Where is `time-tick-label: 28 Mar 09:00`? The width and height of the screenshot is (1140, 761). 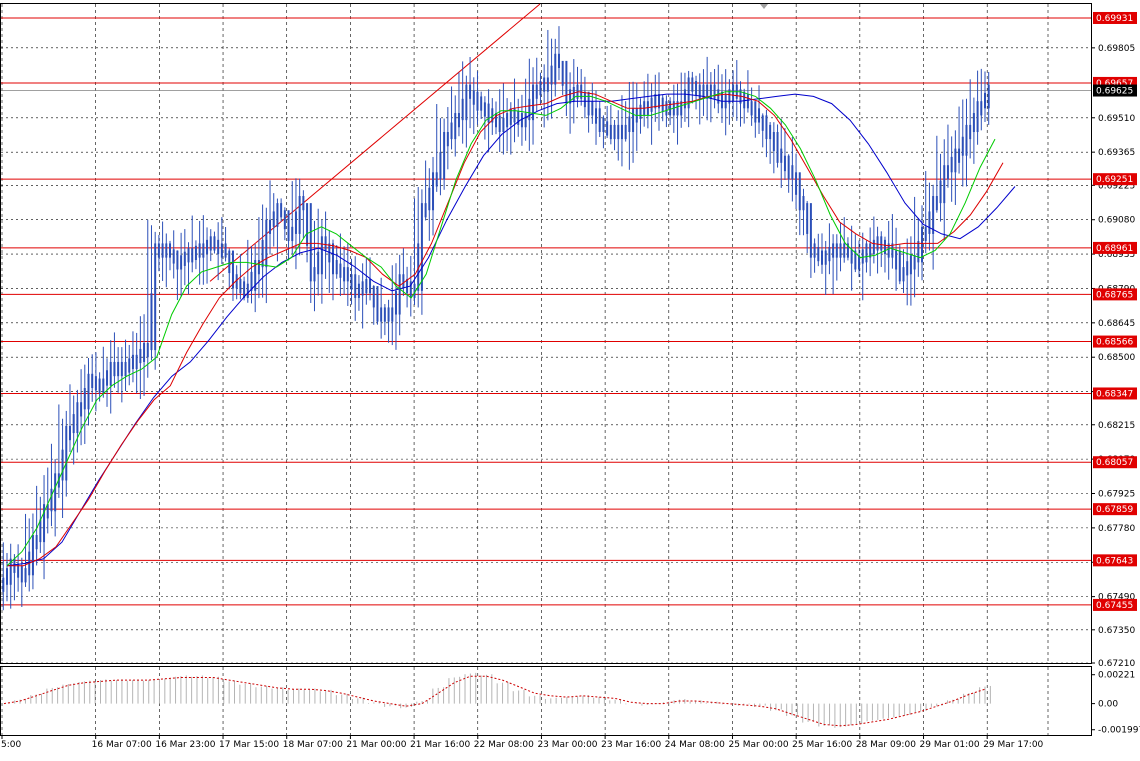 time-tick-label: 28 Mar 09:00 is located at coordinates (886, 745).